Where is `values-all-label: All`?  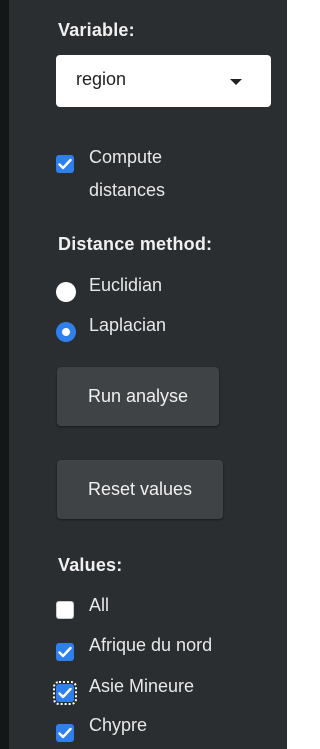 values-all-label: All is located at coordinates (99, 605).